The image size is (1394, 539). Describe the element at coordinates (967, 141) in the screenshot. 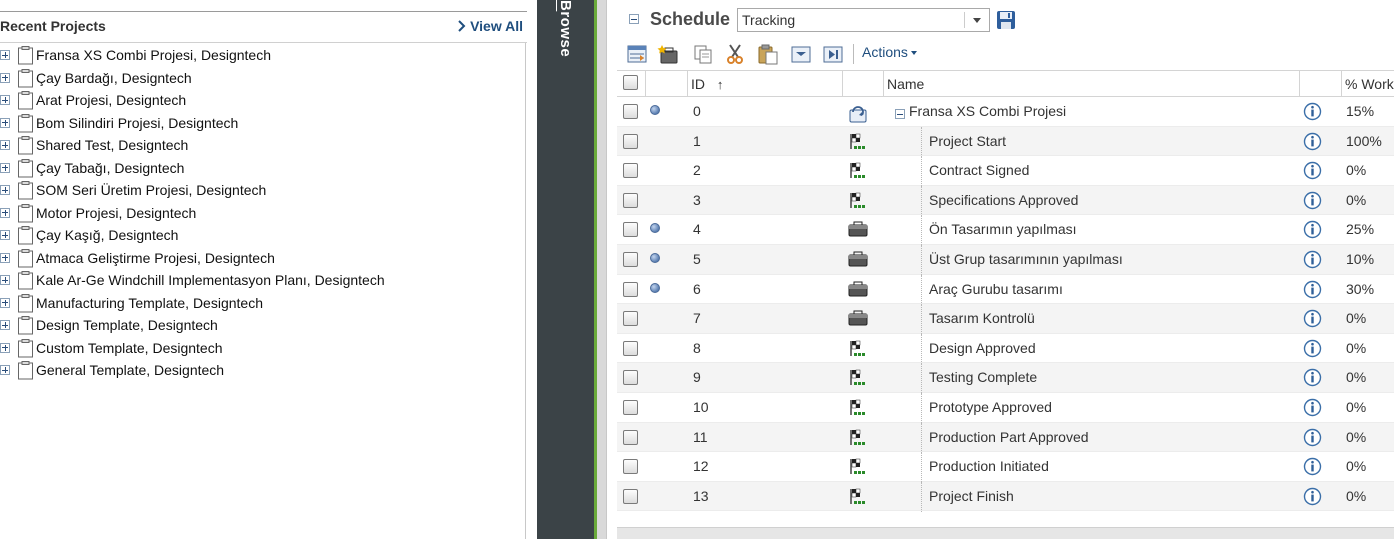

I see `task-name: Project Start` at that location.